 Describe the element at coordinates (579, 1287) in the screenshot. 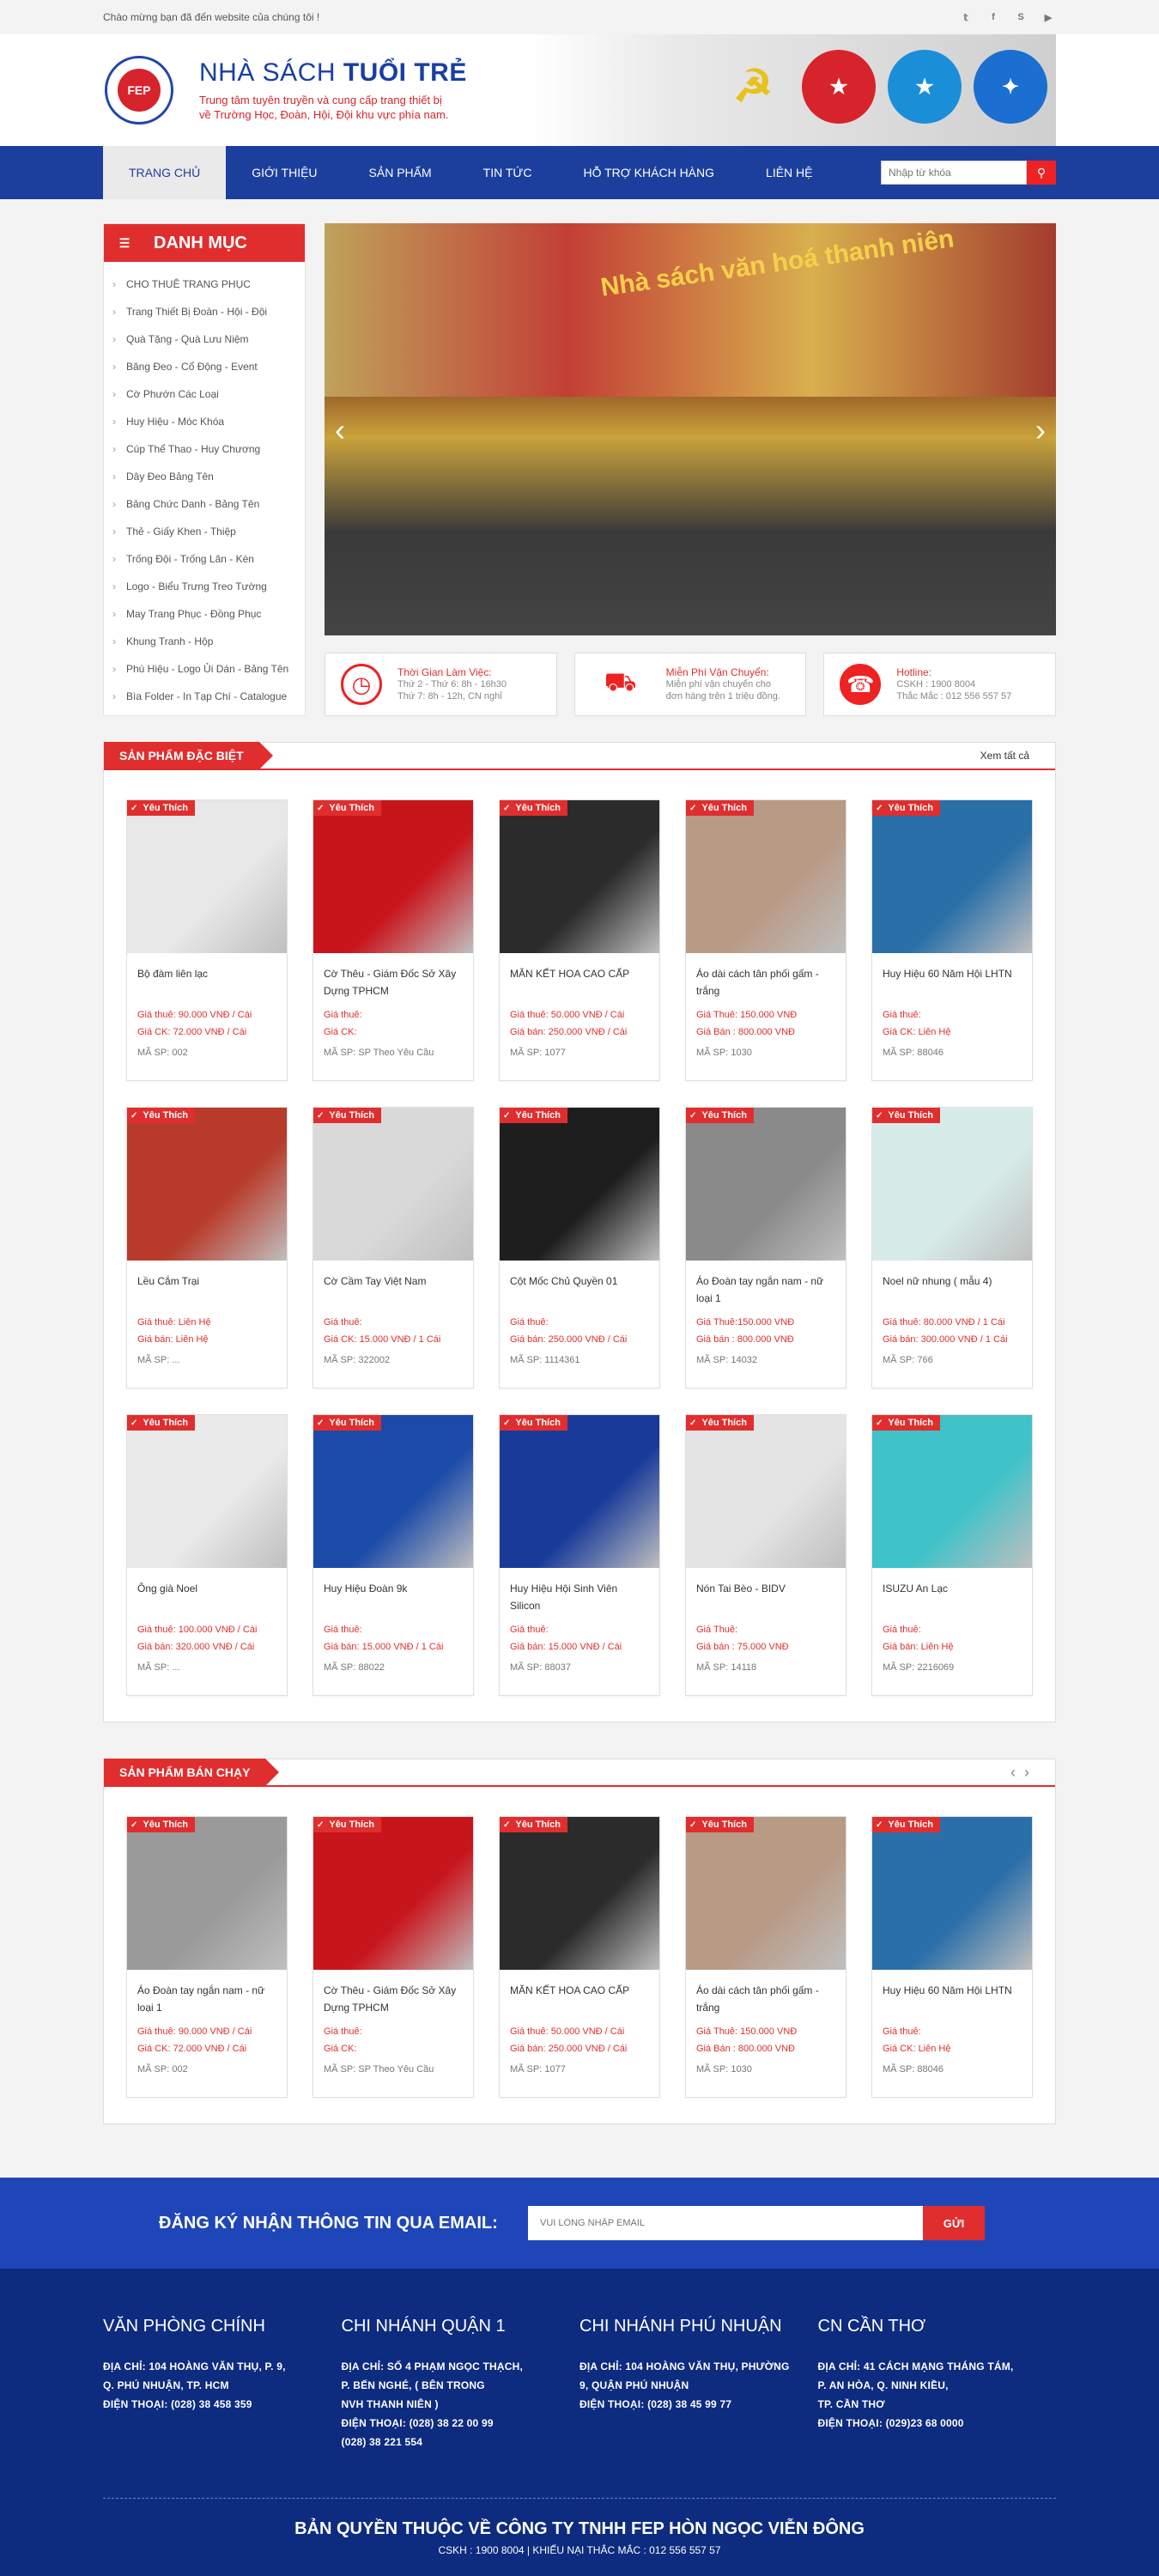

I see `product-title: Cột Mốc Chủ Quyền 01` at that location.